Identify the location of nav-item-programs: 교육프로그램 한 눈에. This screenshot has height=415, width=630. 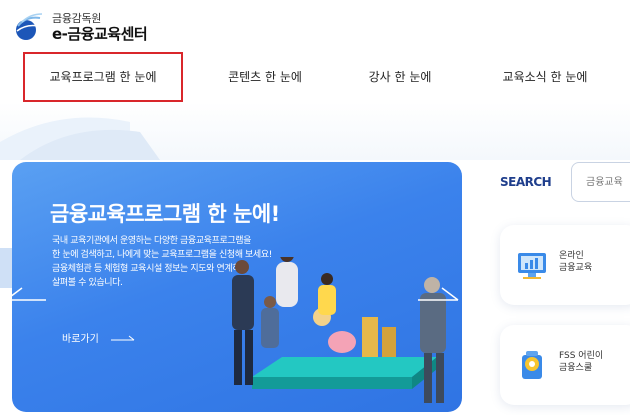
(103, 77).